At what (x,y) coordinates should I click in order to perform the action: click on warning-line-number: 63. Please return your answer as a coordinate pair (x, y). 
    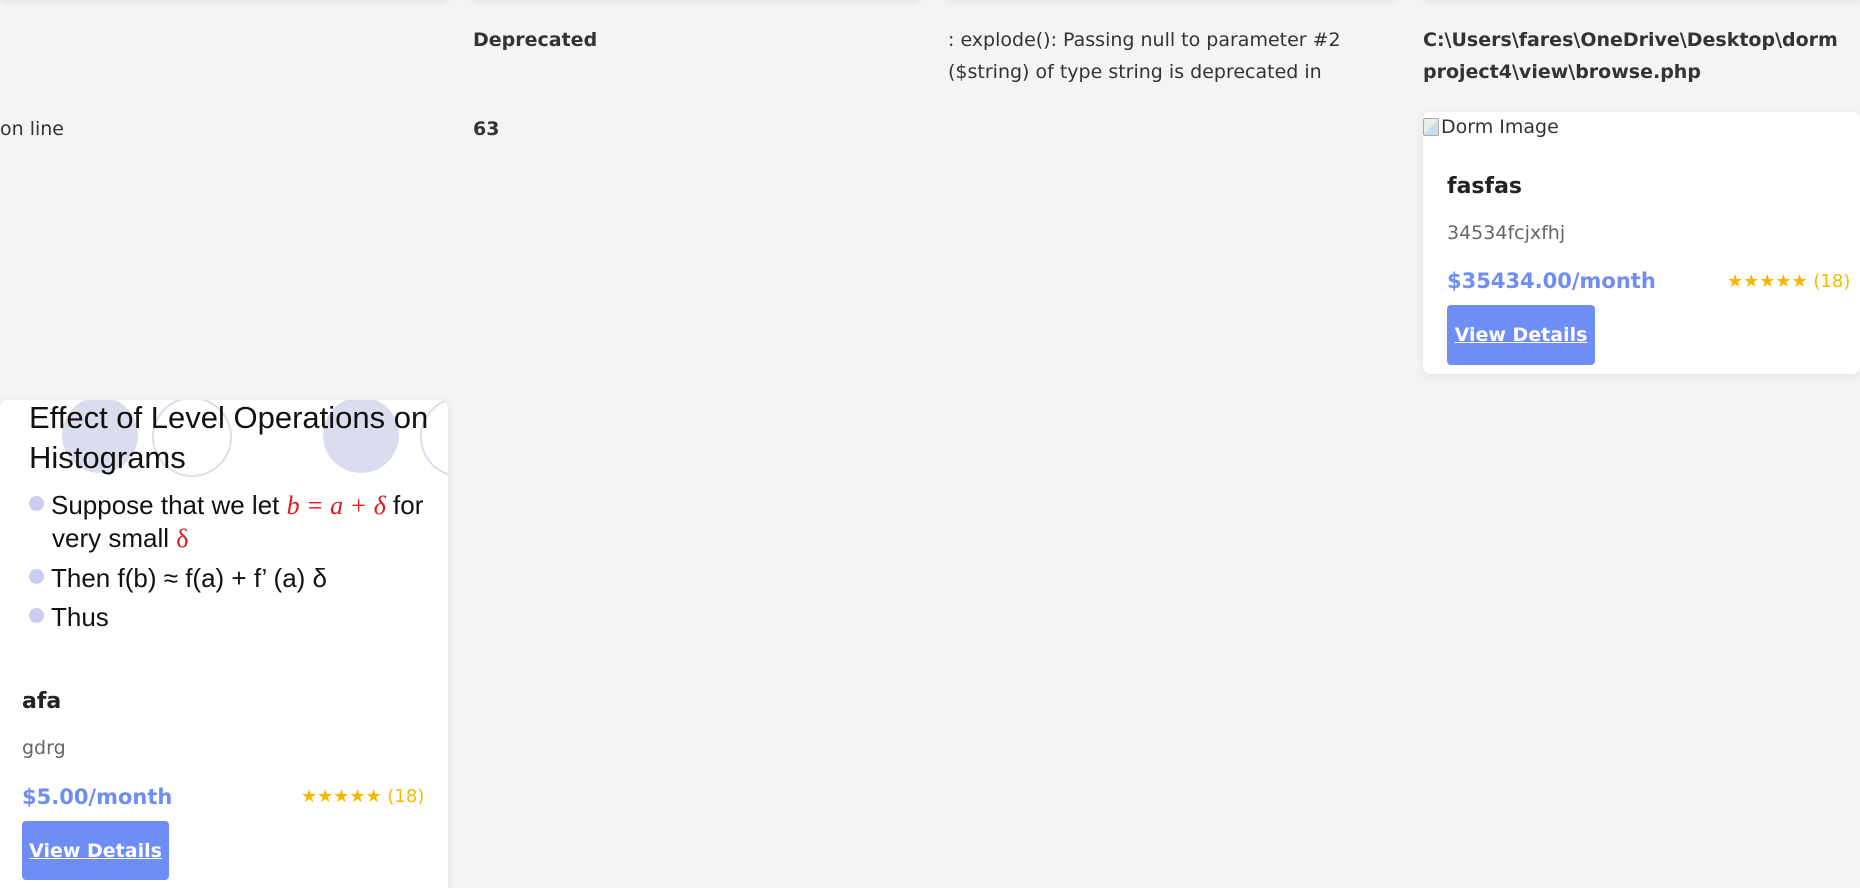
    Looking at the image, I should click on (486, 129).